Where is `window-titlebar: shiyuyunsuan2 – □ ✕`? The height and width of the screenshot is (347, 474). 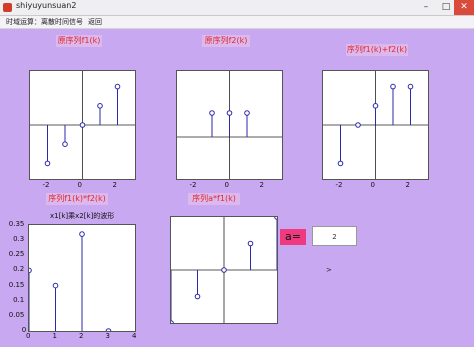 window-titlebar: shiyuyunsuan2 – □ ✕ is located at coordinates (237, 8).